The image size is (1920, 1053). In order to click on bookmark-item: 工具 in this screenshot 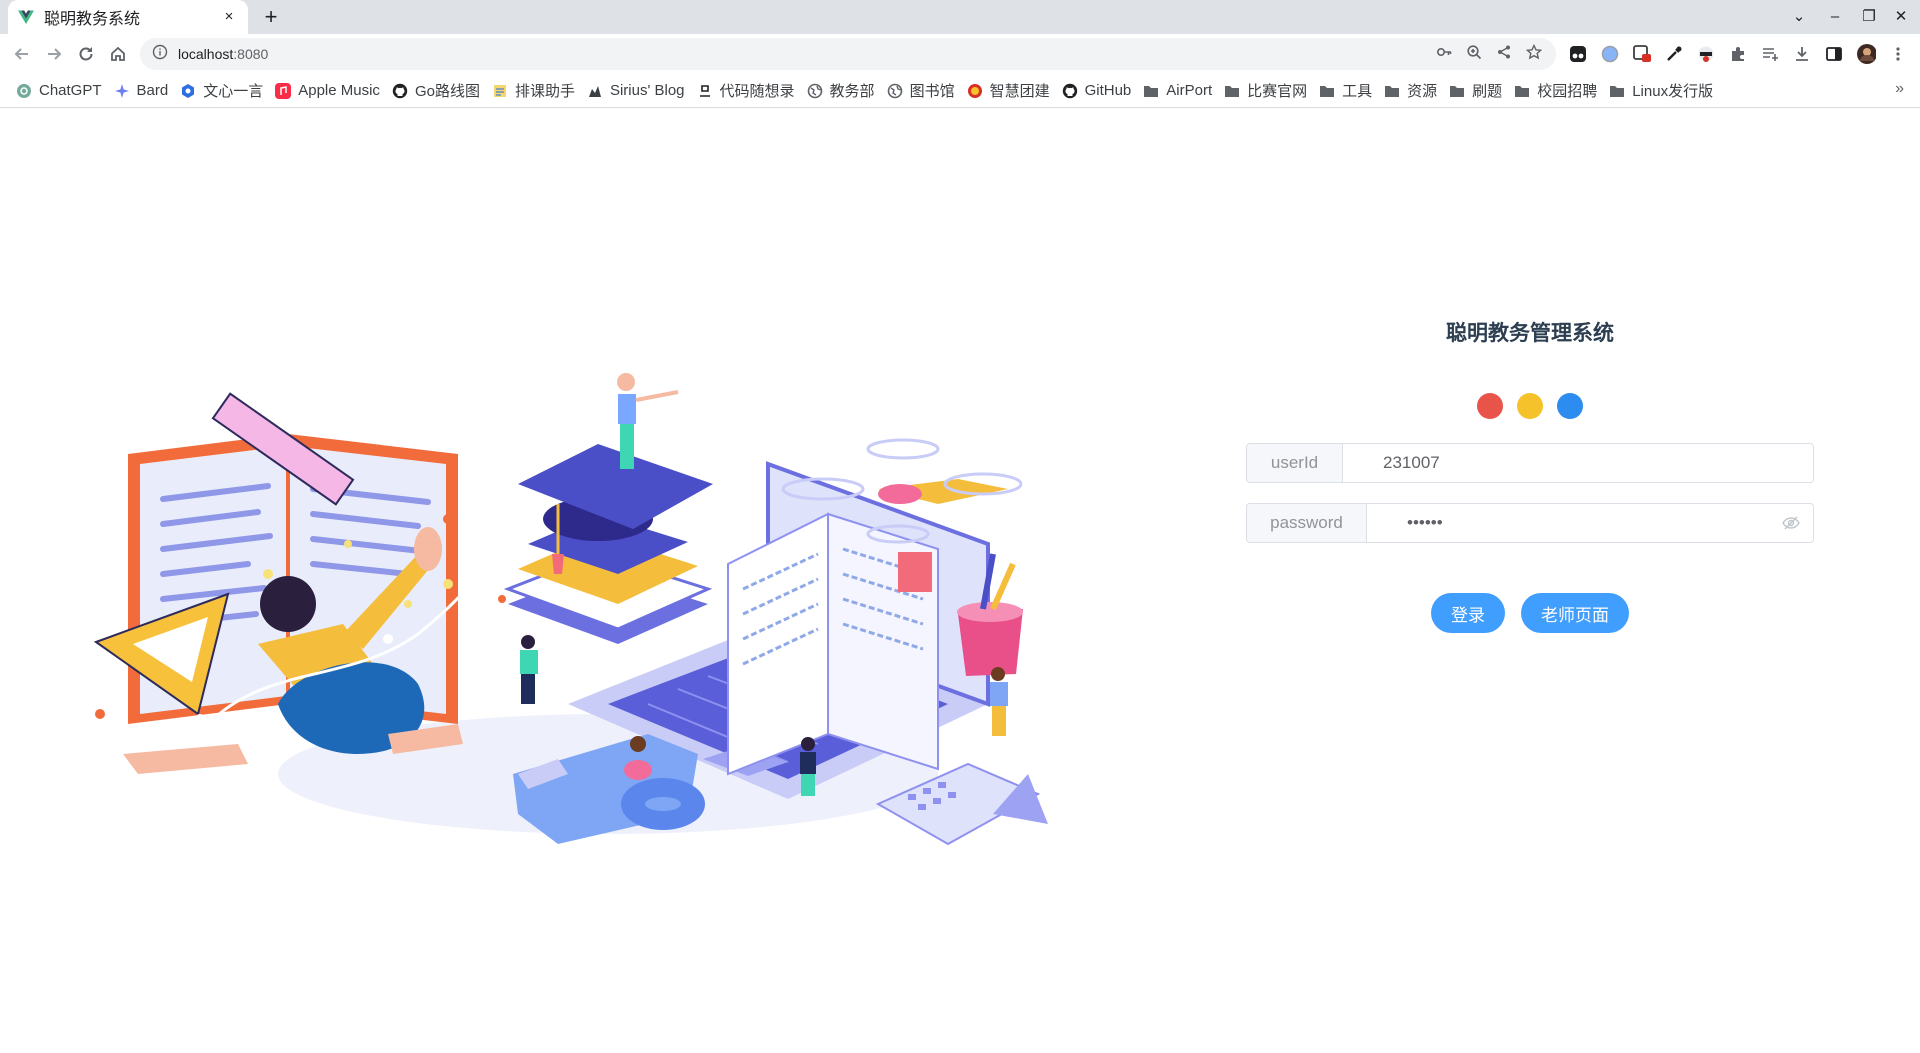, I will do `click(1347, 91)`.